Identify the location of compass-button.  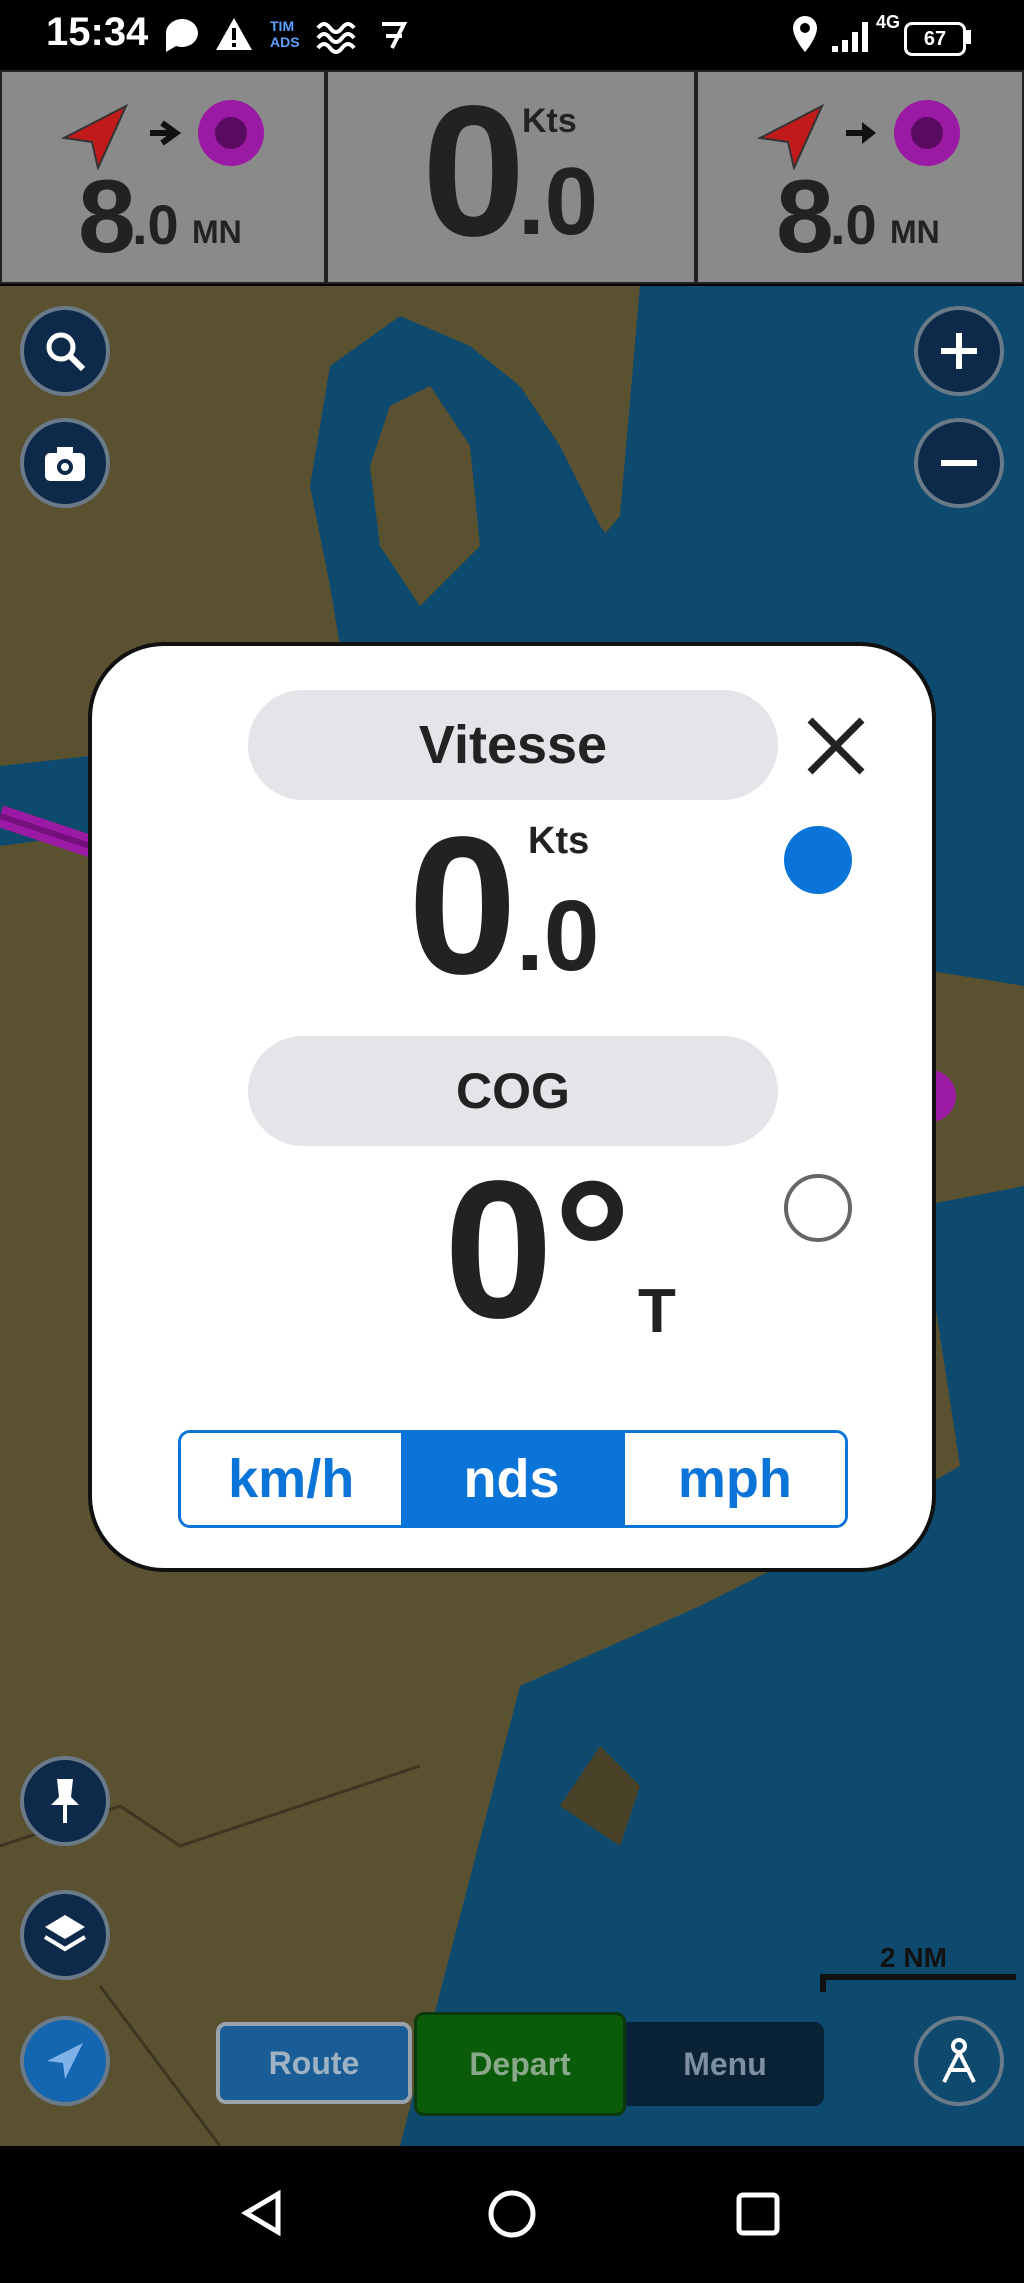
(959, 2061).